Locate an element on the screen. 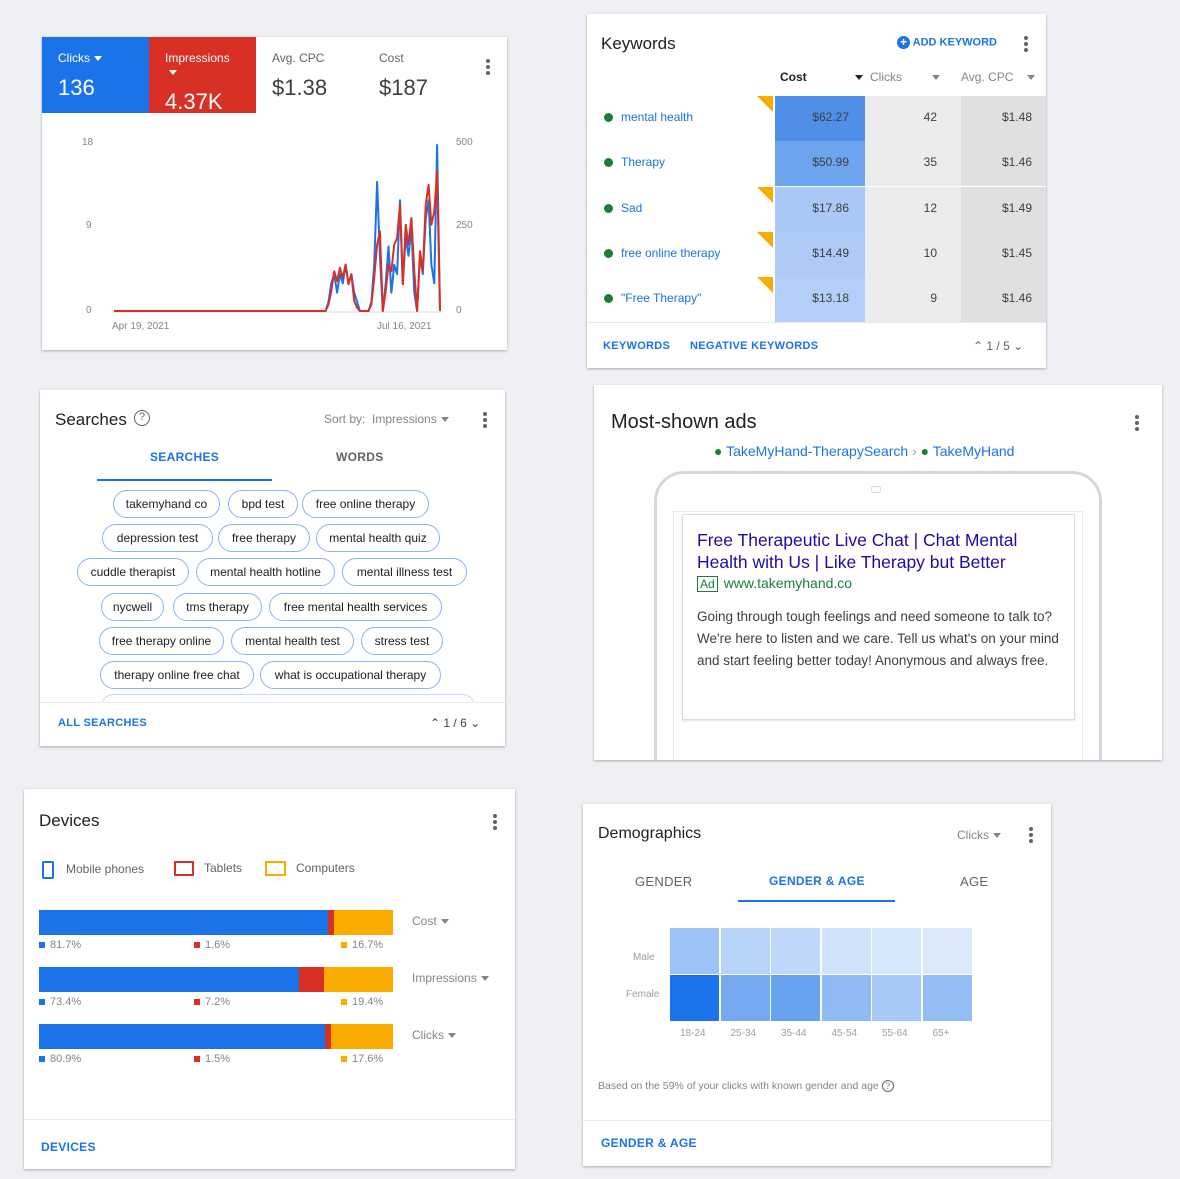 The width and height of the screenshot is (1180, 1179). tab-searches: SEARCHES is located at coordinates (184, 457).